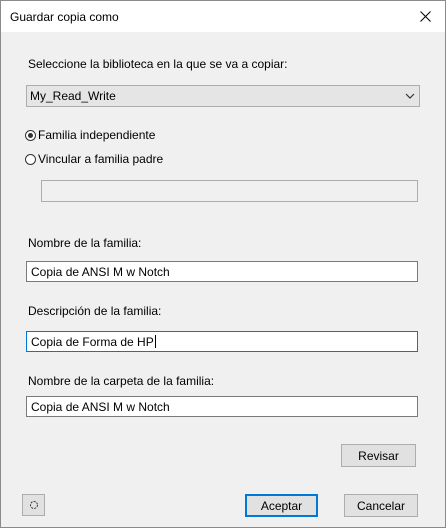  I want to click on text-caret, so click(155, 341).